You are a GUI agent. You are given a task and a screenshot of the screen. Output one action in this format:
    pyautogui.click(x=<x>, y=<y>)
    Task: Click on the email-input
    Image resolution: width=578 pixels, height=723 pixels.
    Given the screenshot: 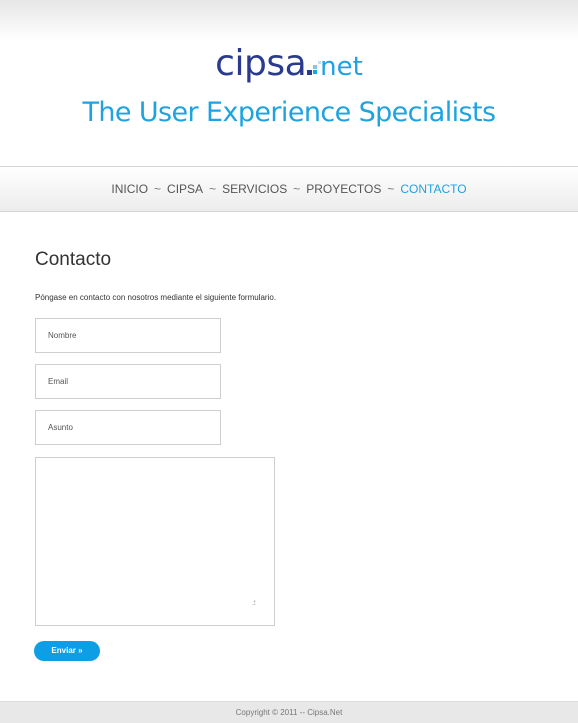 What is the action you would take?
    pyautogui.click(x=128, y=381)
    